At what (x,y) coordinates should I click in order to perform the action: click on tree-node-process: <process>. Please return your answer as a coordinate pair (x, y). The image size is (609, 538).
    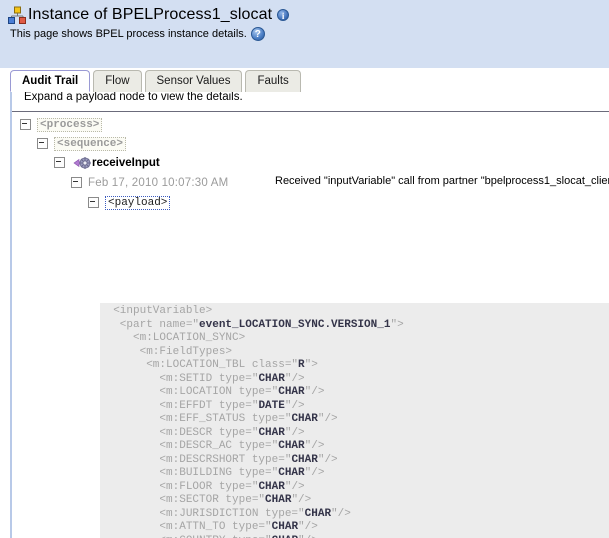
    Looking at the image, I should click on (310, 124).